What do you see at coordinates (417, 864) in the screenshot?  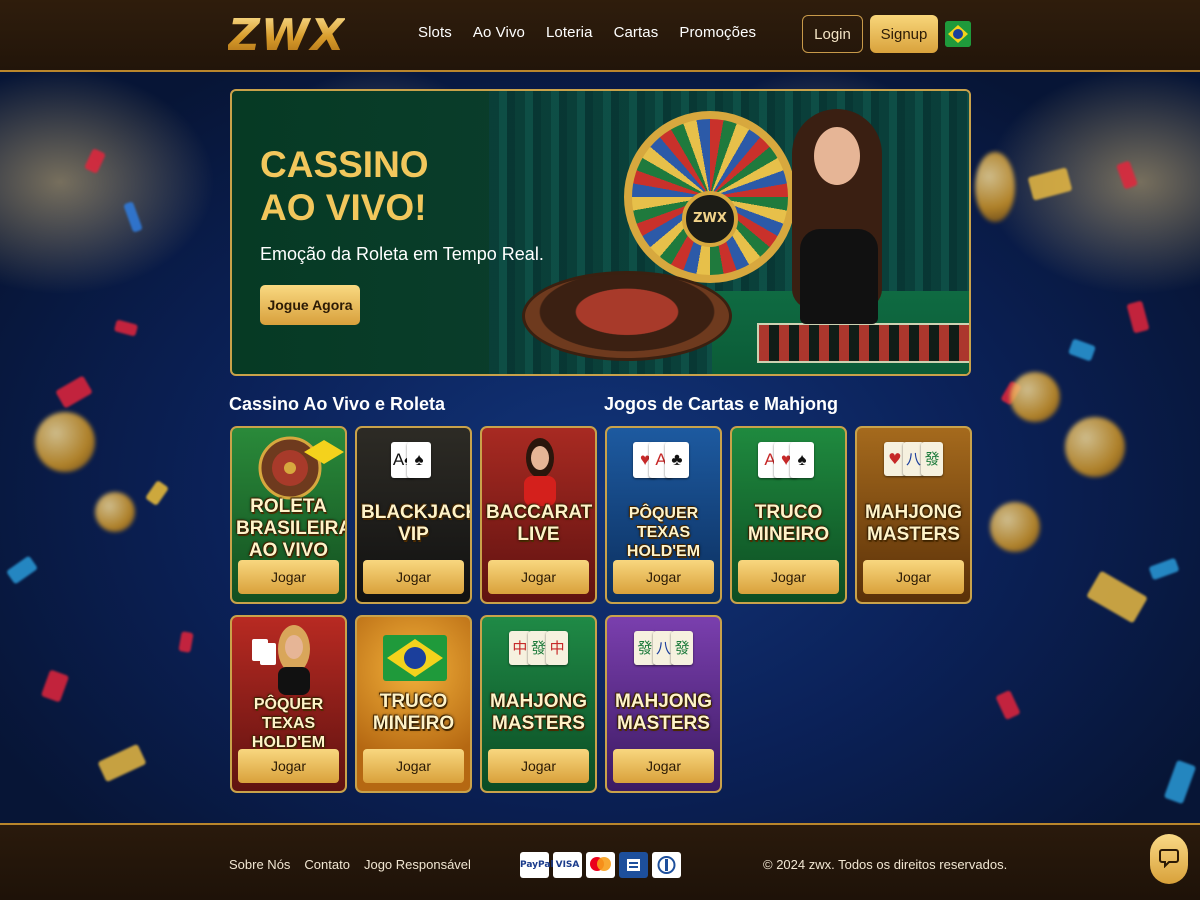 I see `footer-link-responsible-gaming: Jogo Responsável` at bounding box center [417, 864].